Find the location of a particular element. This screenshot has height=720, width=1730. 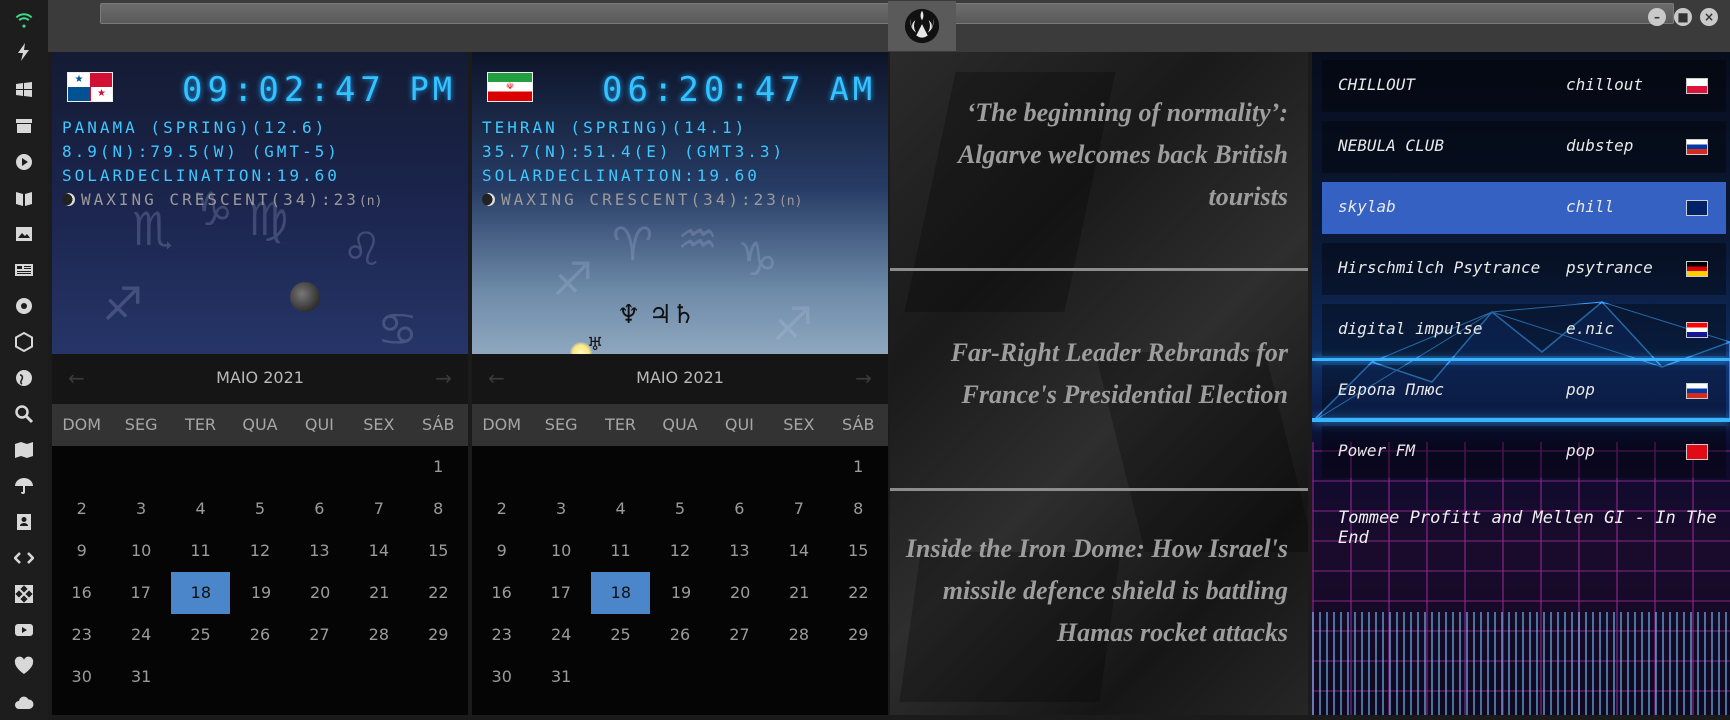

cloud-icon is located at coordinates (24, 702).